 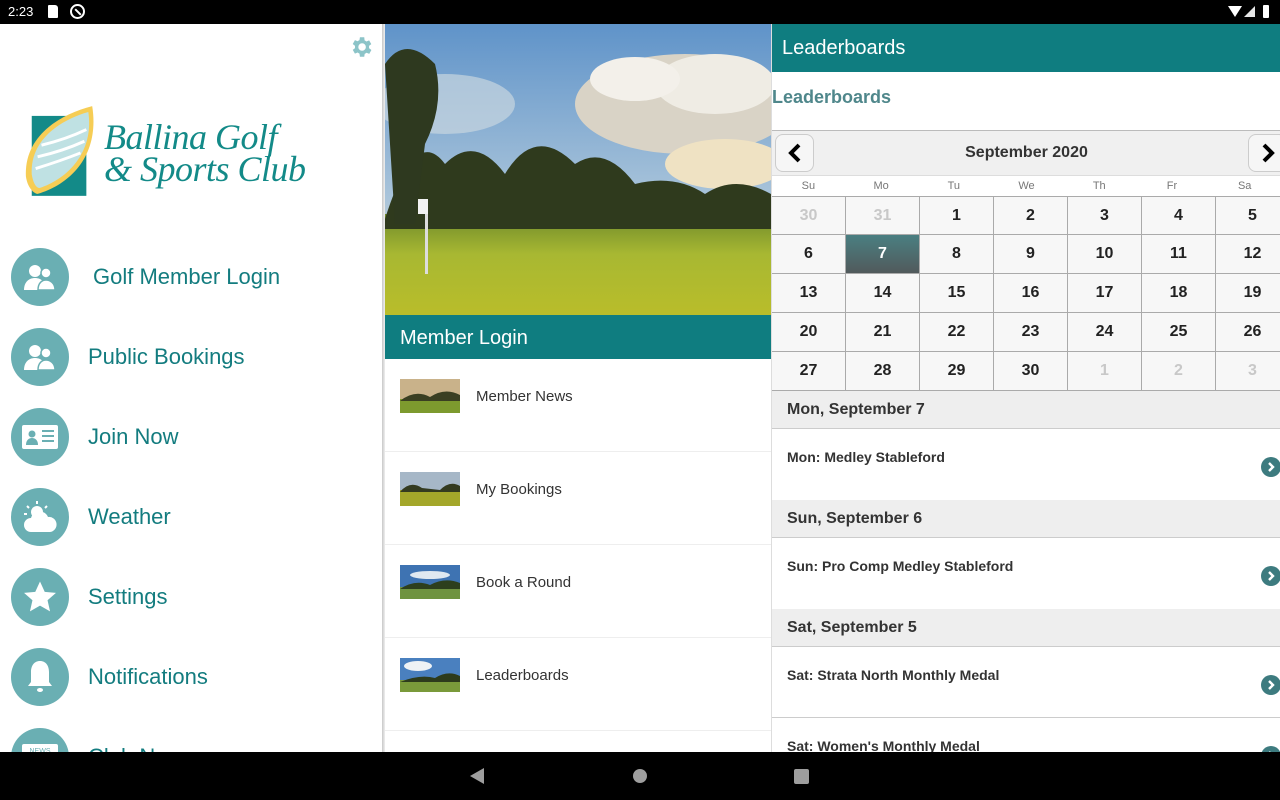 I want to click on menu-item-label: Club News, so click(x=141, y=748).